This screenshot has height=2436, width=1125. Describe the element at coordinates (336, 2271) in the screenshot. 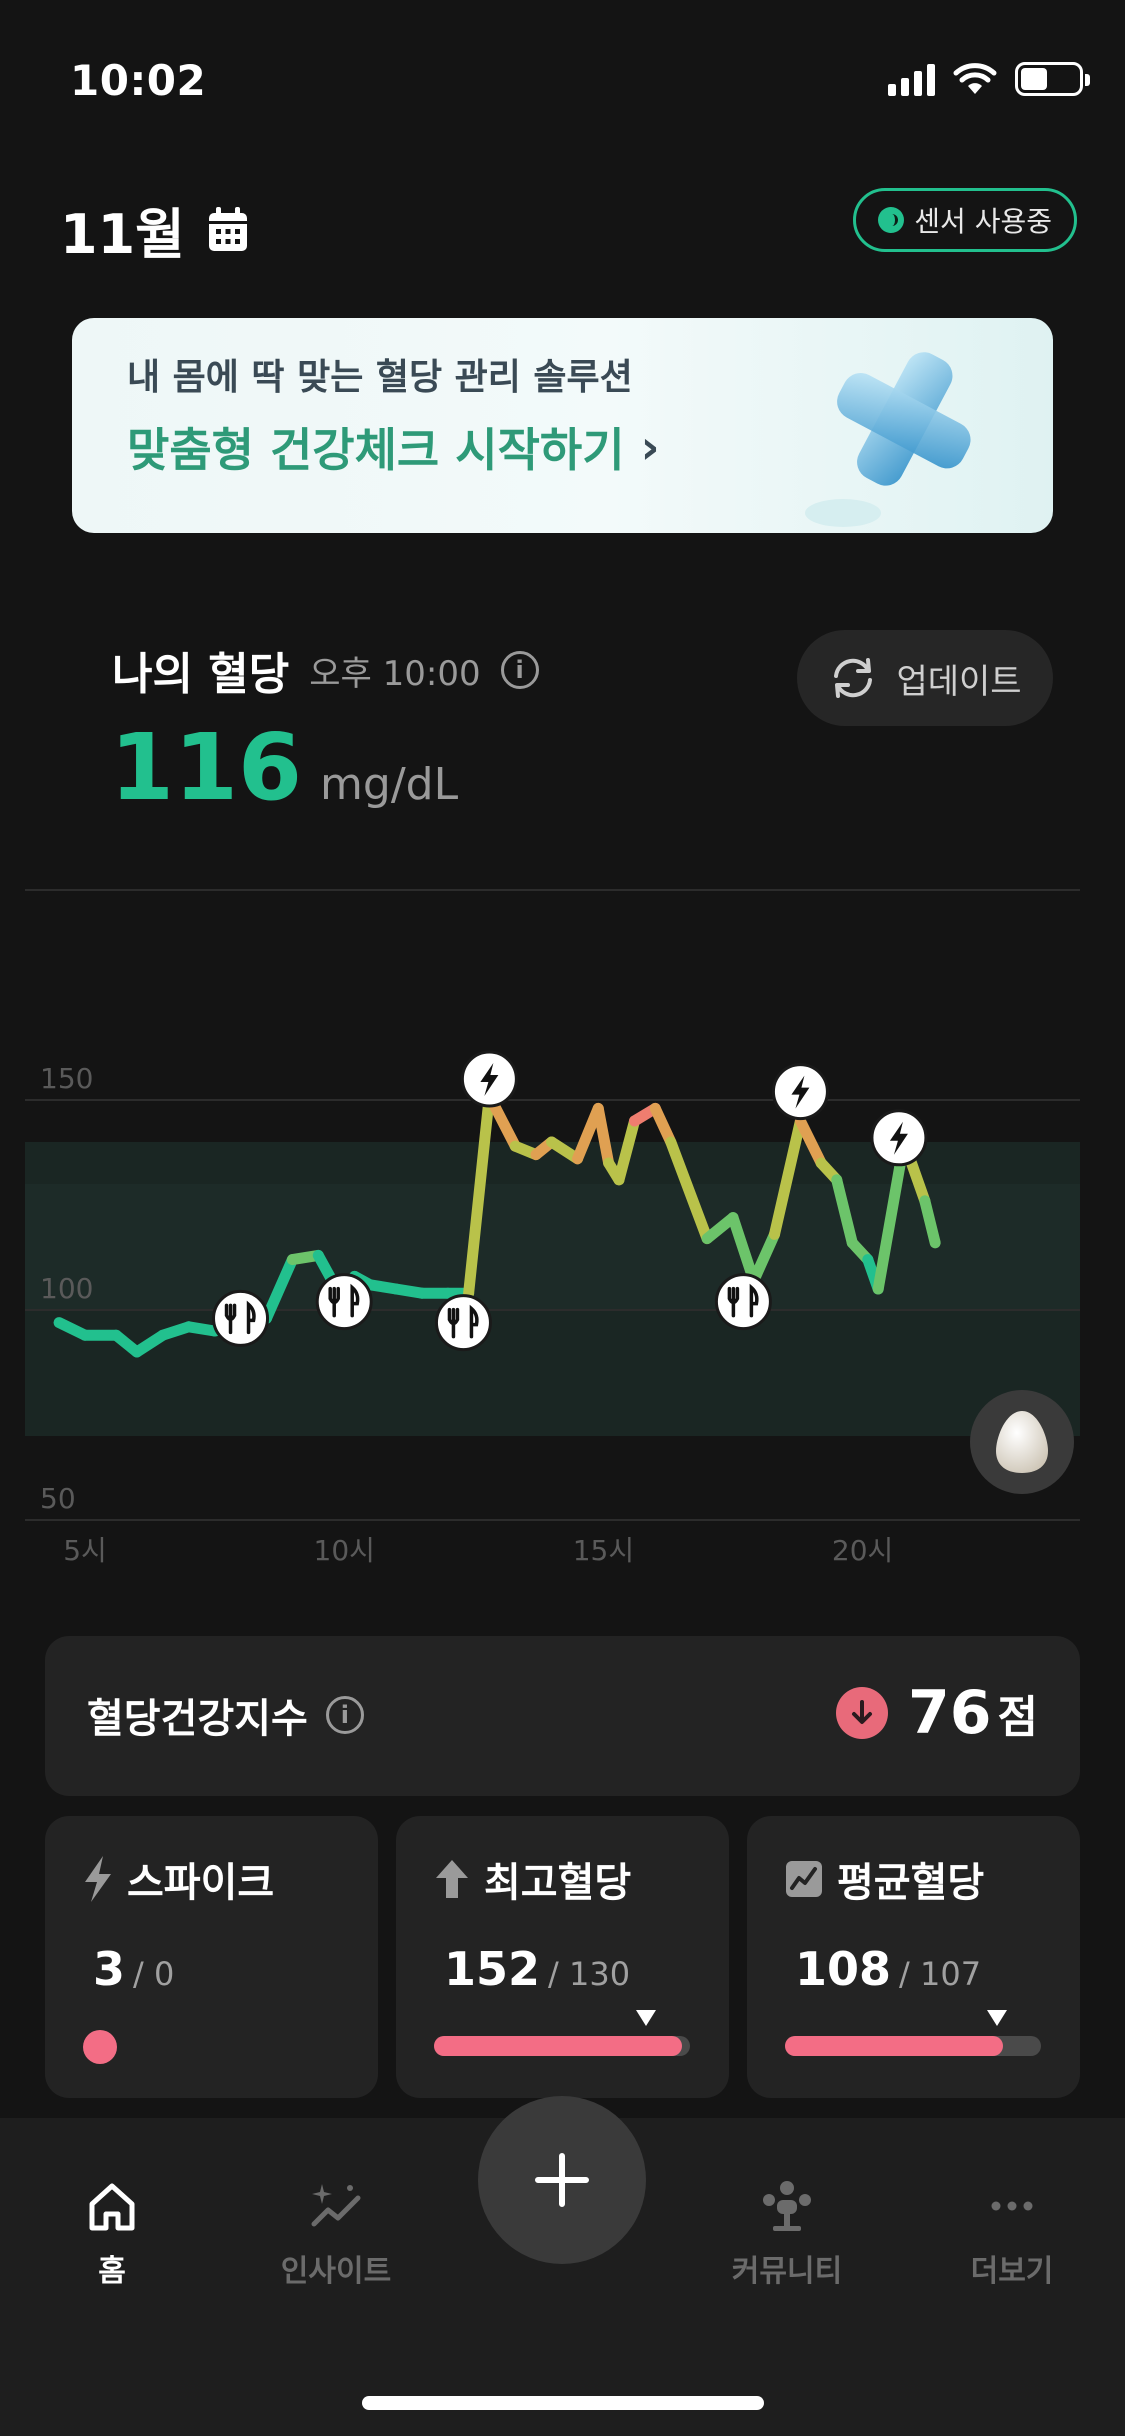

I see `nav-insight-label: 인사이트` at that location.